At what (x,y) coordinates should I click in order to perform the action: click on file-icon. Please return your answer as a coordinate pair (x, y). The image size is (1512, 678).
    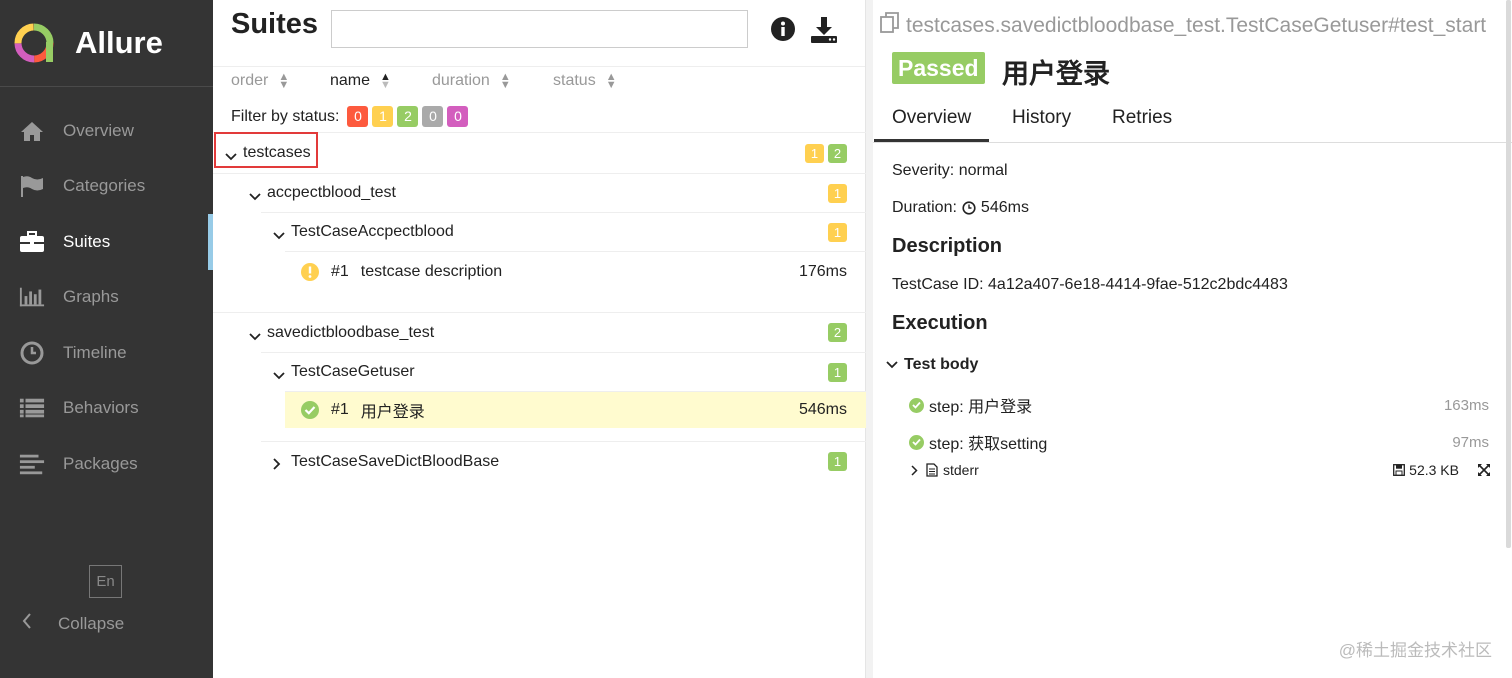
    Looking at the image, I should click on (932, 470).